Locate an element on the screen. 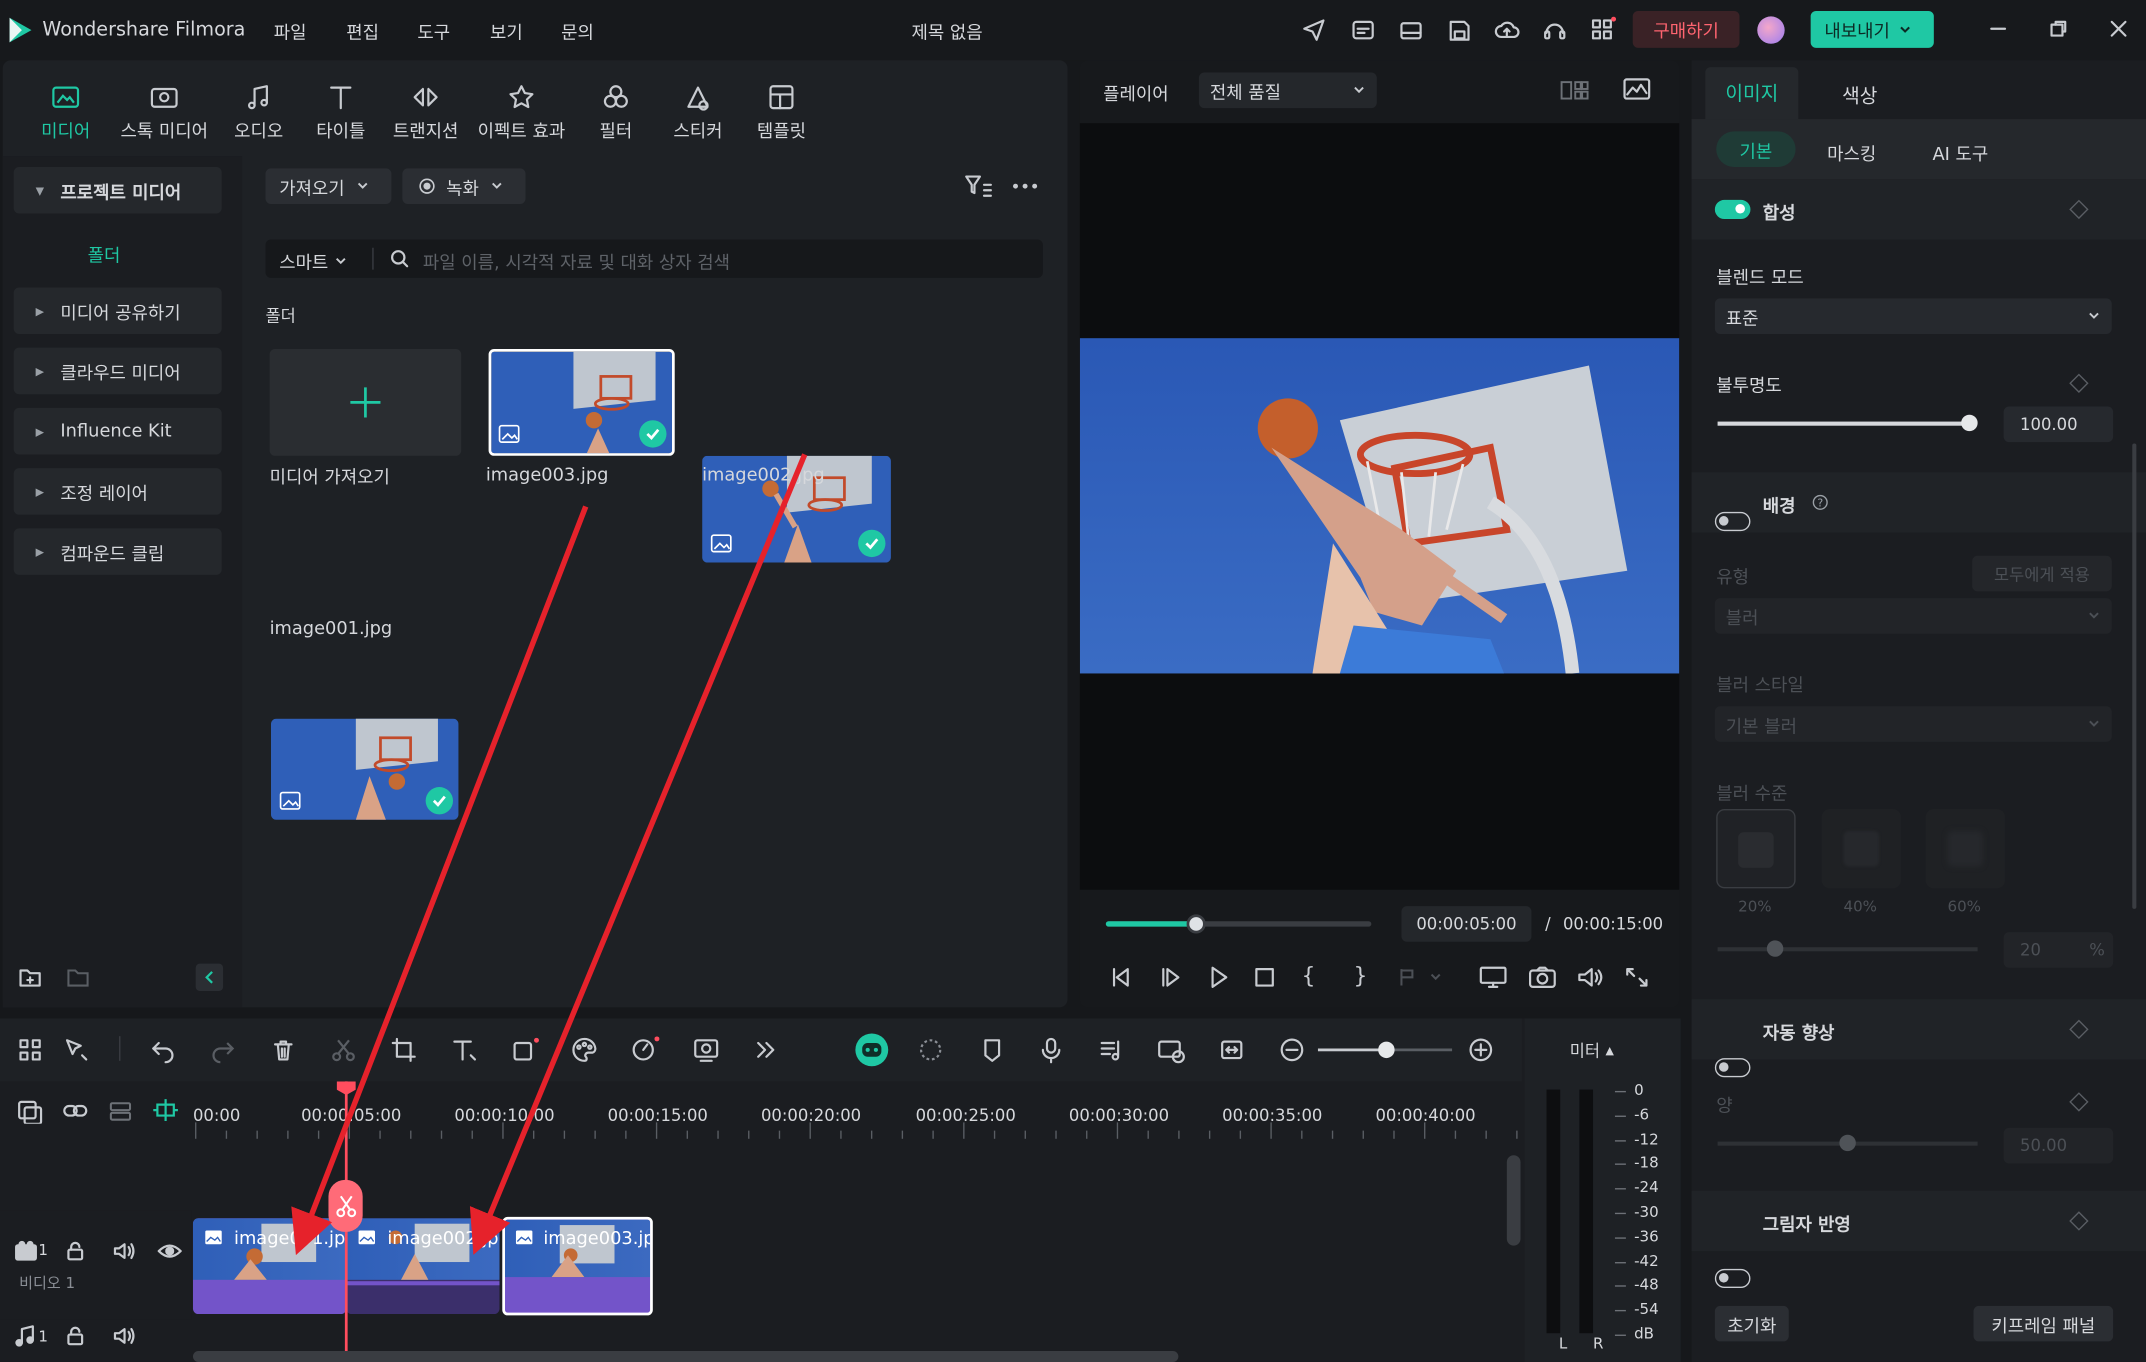 The width and height of the screenshot is (2146, 1362). menu-file: 파일 is located at coordinates (290, 31).